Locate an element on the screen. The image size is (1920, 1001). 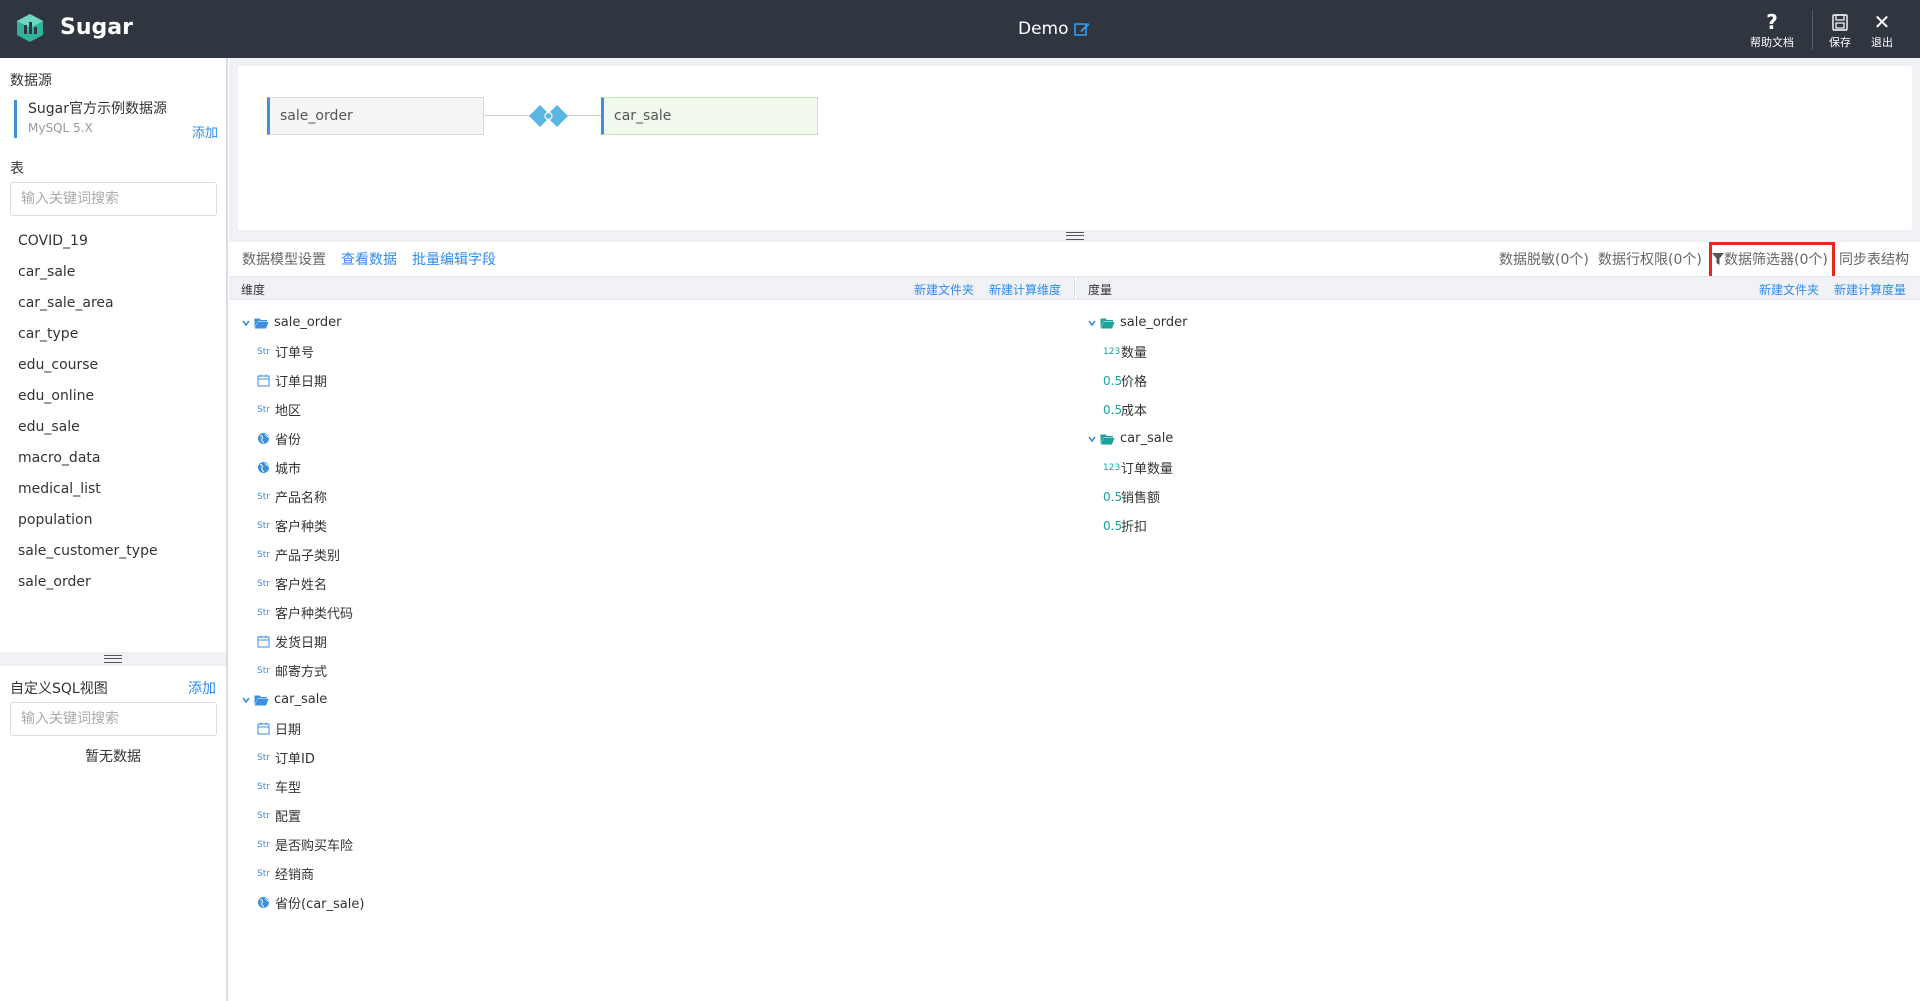
save-label: 保存 is located at coordinates (1840, 42).